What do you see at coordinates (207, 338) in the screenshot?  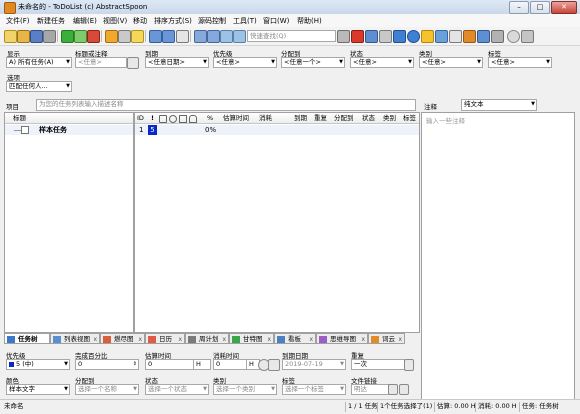 I see `tab-week-planner: 周计划 x` at bounding box center [207, 338].